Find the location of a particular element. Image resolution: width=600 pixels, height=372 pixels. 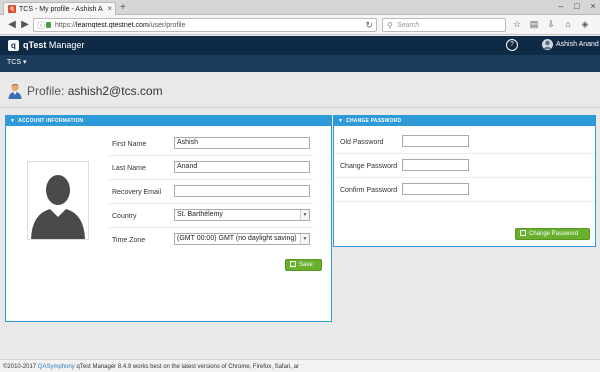

browser-tab: q TCS - My profile - Ashish An... × is located at coordinates (59, 8).